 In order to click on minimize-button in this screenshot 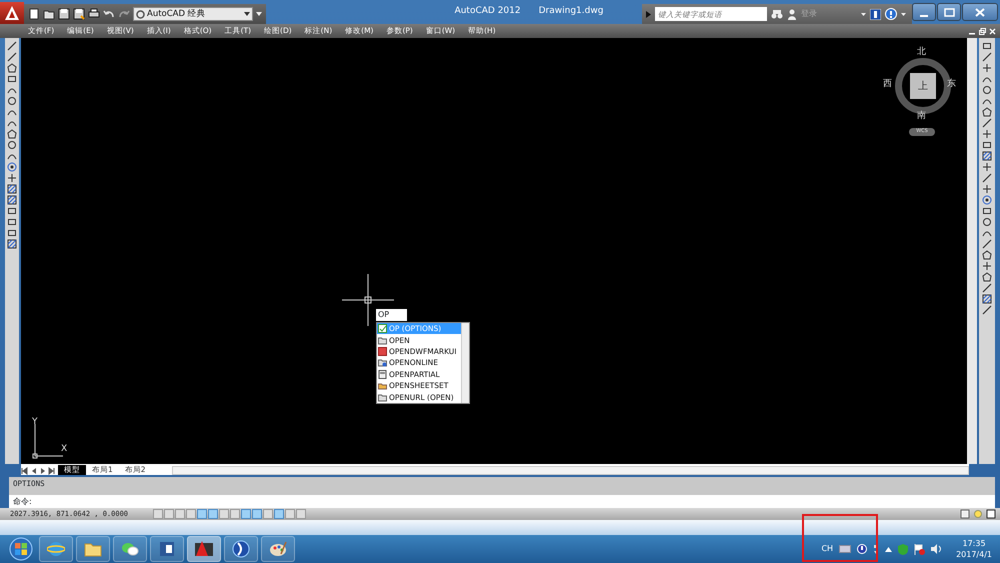, I will do `click(924, 12)`.